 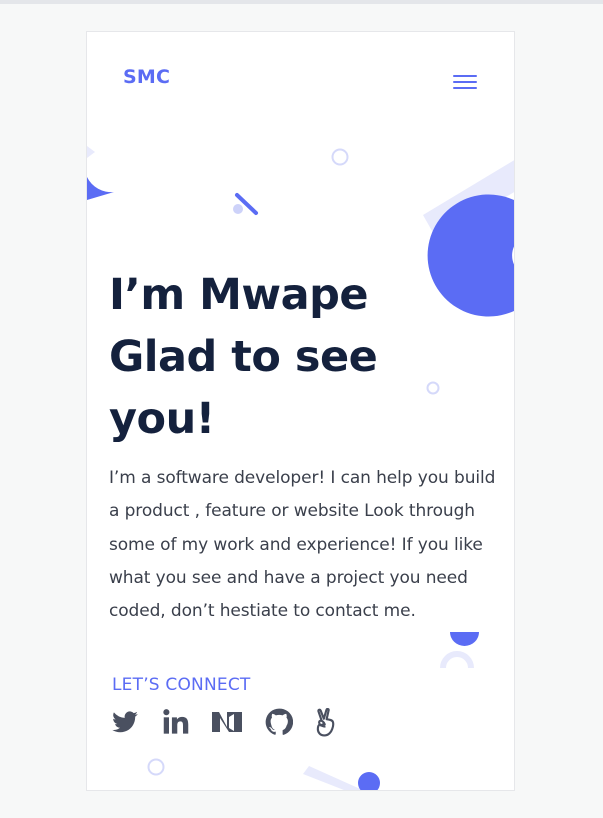 What do you see at coordinates (126, 722) in the screenshot?
I see `twitter-icon` at bounding box center [126, 722].